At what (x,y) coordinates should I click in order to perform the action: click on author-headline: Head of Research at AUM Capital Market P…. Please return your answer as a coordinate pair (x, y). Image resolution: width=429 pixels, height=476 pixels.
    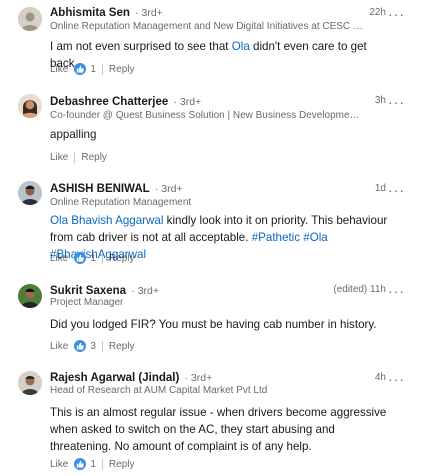
    Looking at the image, I should click on (159, 390).